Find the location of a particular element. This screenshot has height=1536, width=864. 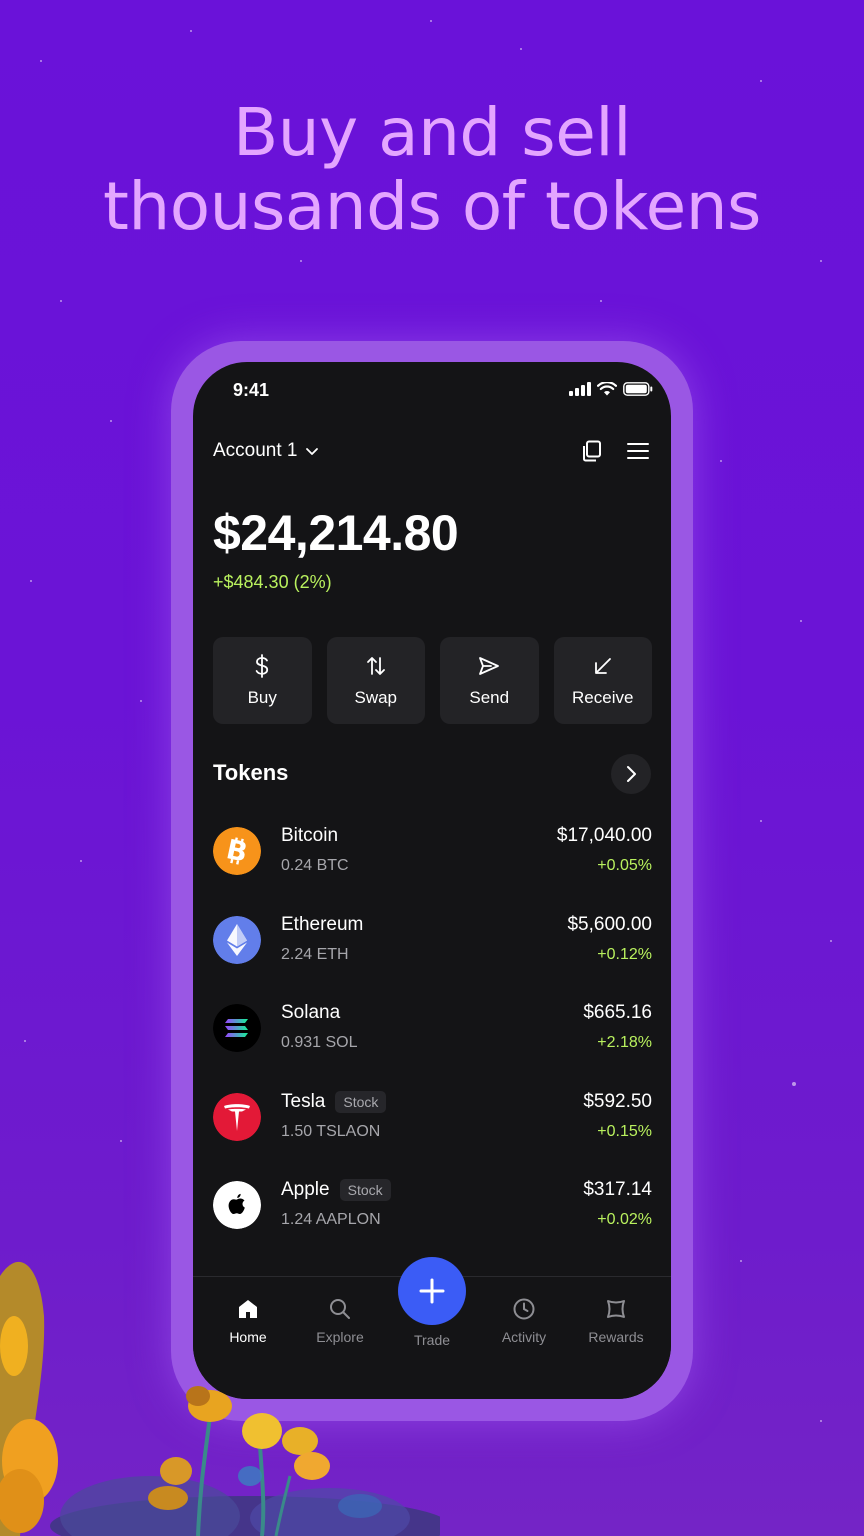

token-row-solana: Solana 0.931 SOL $665.16 +2.18% is located at coordinates (432, 1044).